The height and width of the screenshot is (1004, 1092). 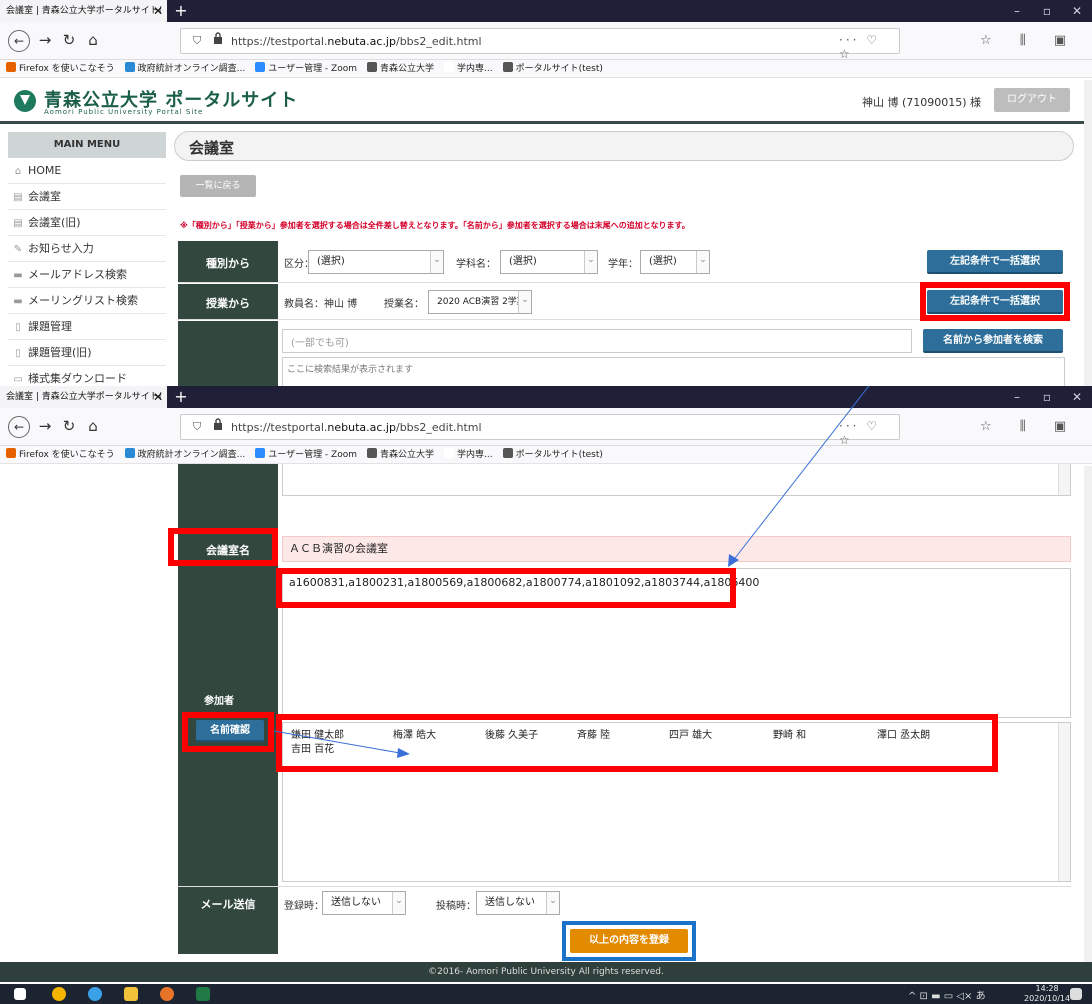 I want to click on system-tray: ^ ⊡ ▬ ▭ ◁× あ, so click(x=947, y=994).